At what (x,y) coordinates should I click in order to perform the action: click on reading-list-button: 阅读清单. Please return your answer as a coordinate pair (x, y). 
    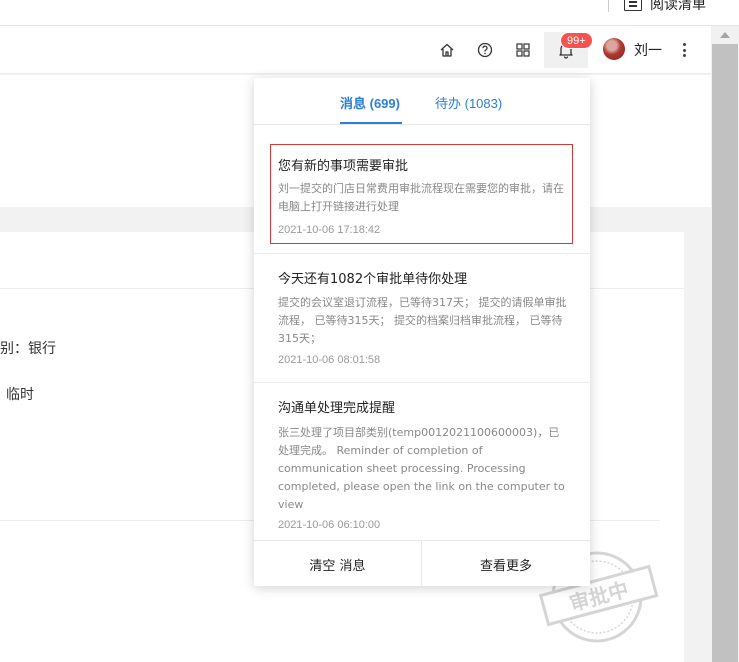
    Looking at the image, I should click on (665, 7).